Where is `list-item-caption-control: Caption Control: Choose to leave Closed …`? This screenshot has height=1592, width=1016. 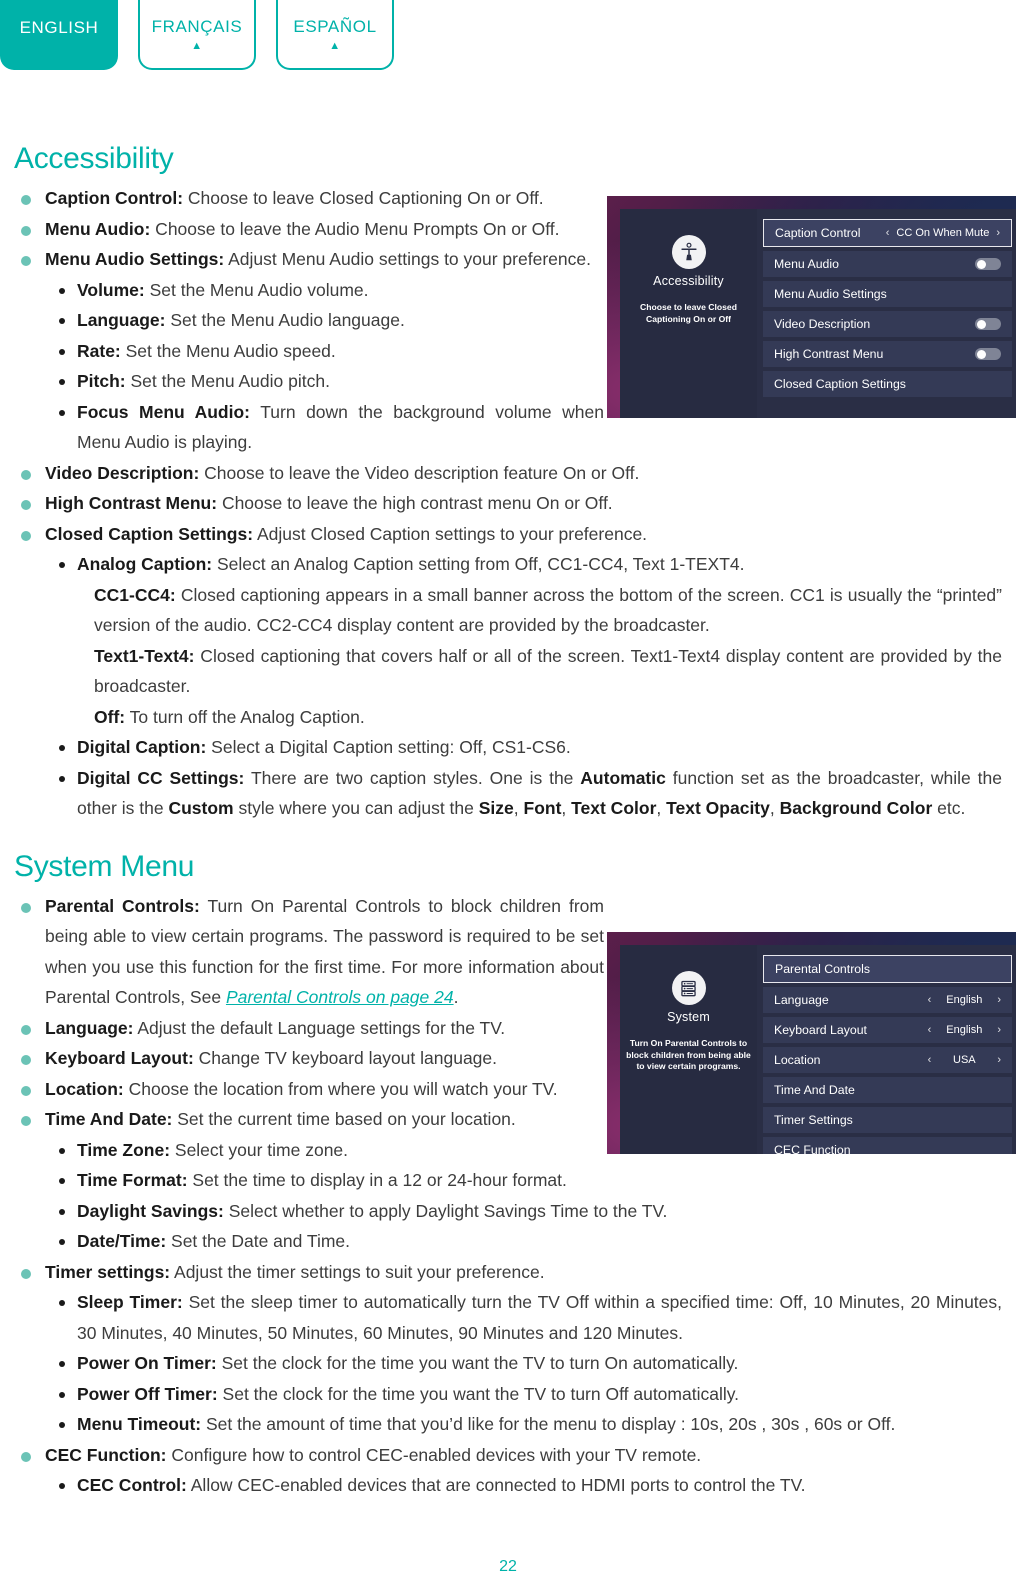 list-item-caption-control: Caption Control: Choose to leave Closed … is located at coordinates (309, 198).